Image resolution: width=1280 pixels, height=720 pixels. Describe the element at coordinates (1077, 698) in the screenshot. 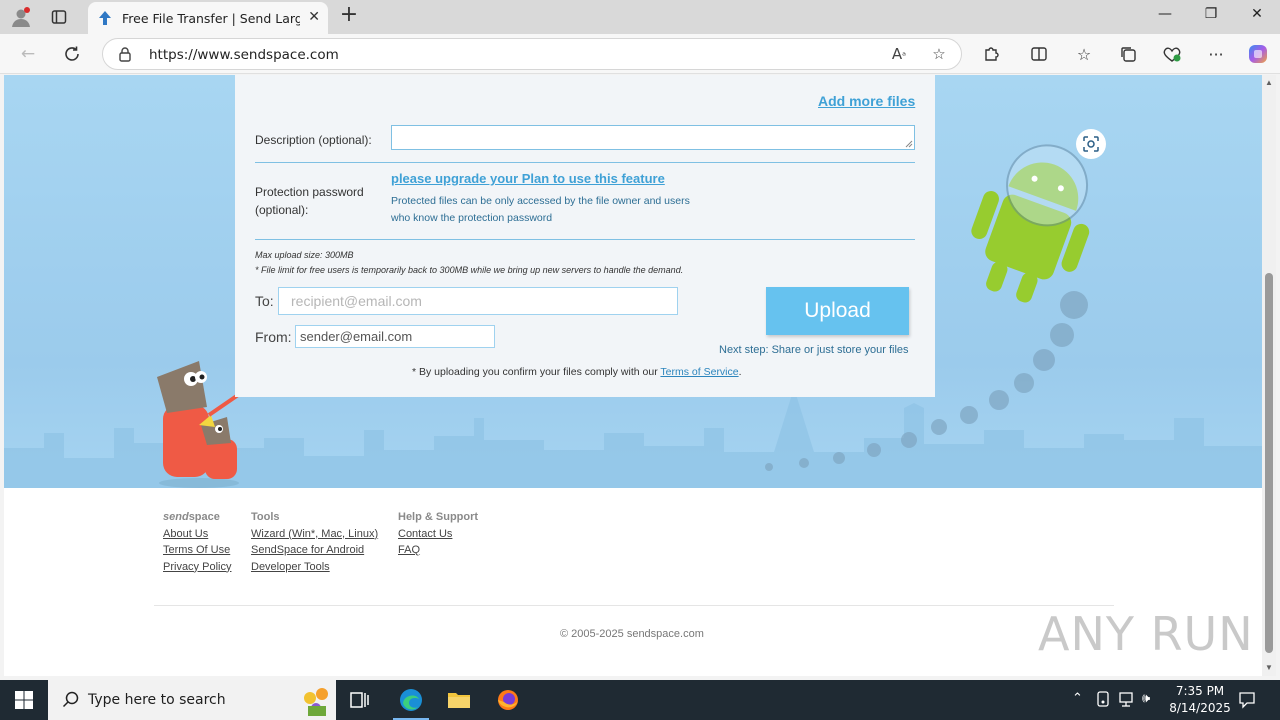

I see `show-hidden-icons-icon: ⌃` at that location.